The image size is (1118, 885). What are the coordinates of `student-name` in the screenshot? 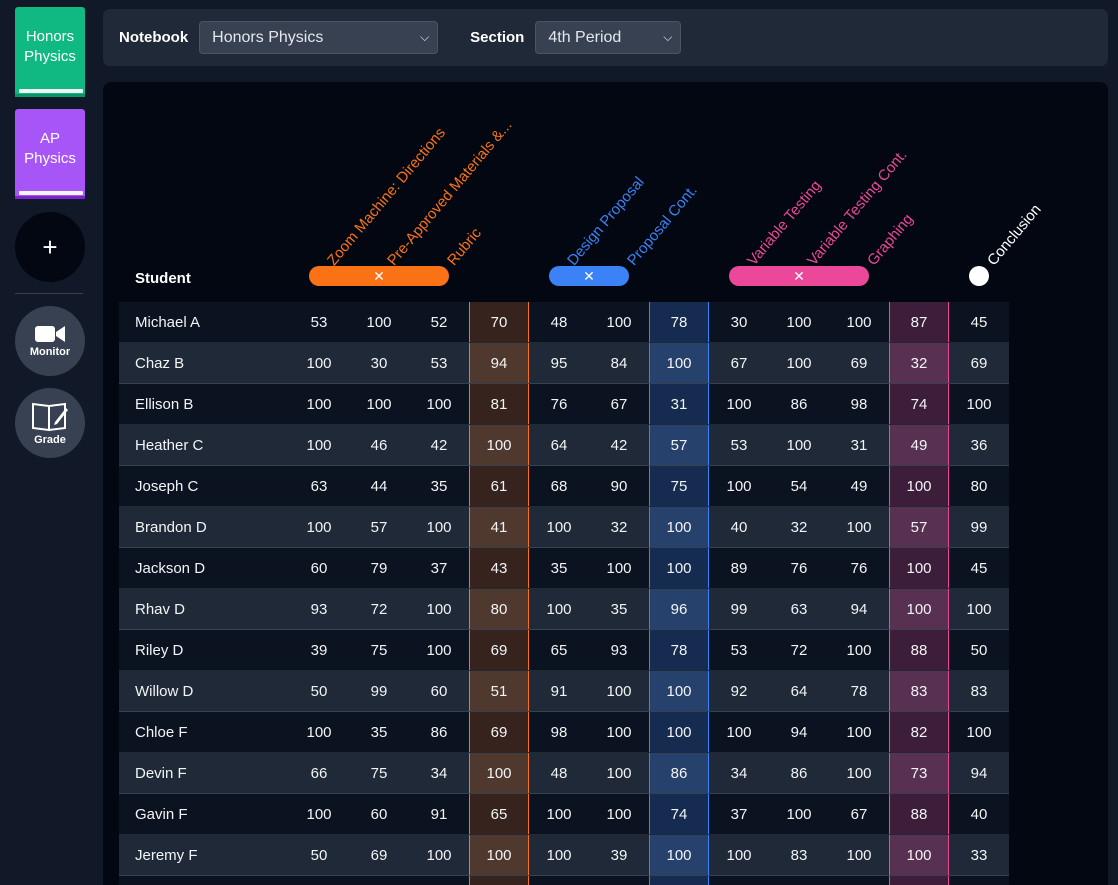 It's located at (204, 880).